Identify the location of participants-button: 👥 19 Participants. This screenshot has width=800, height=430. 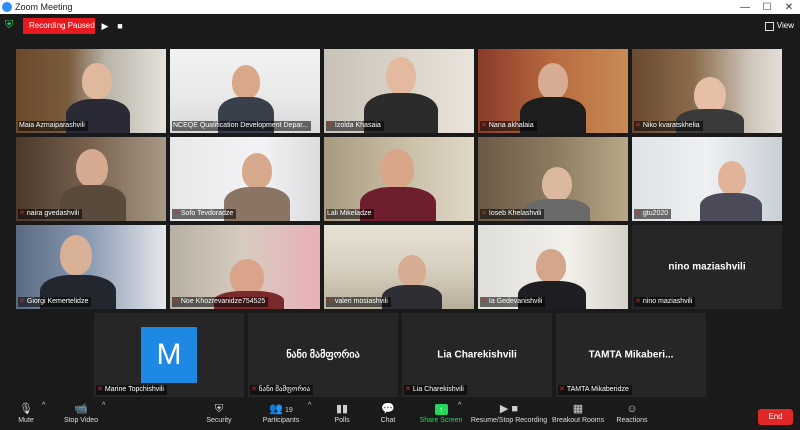
(281, 416).